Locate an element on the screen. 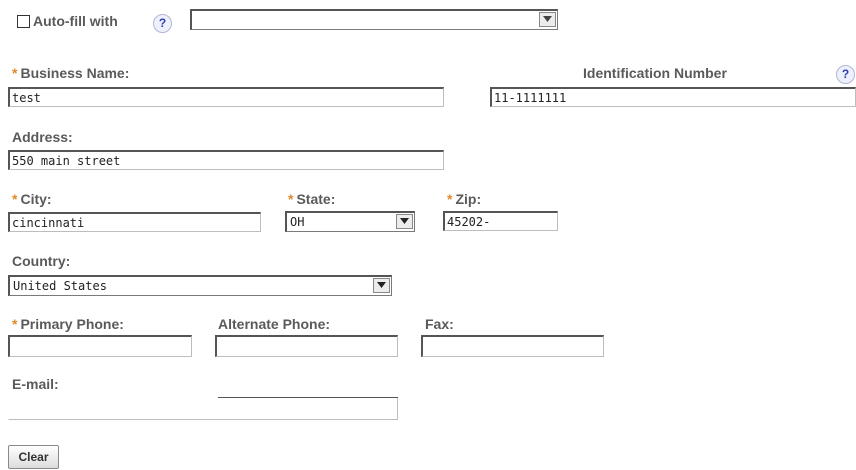 The height and width of the screenshot is (470, 856). country-select: United States is located at coordinates (200, 285).